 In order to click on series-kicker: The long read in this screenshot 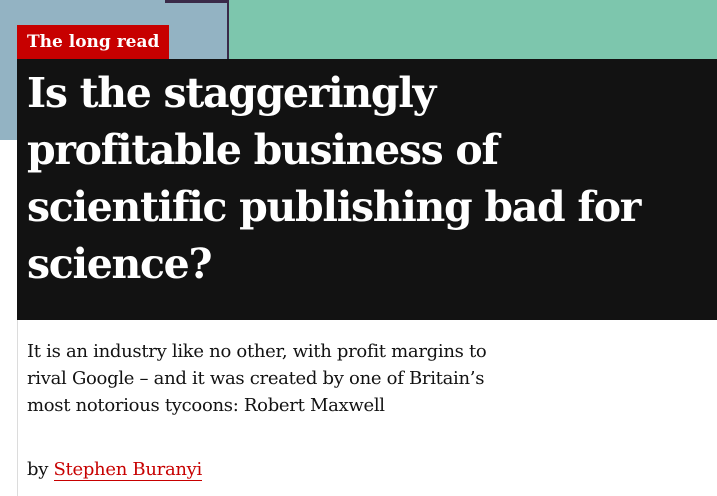, I will do `click(93, 42)`.